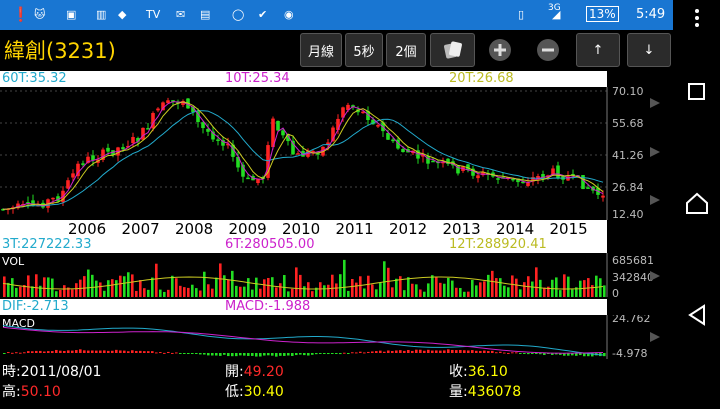 This screenshot has width=720, height=409. I want to click on recents-icon, so click(696, 91).